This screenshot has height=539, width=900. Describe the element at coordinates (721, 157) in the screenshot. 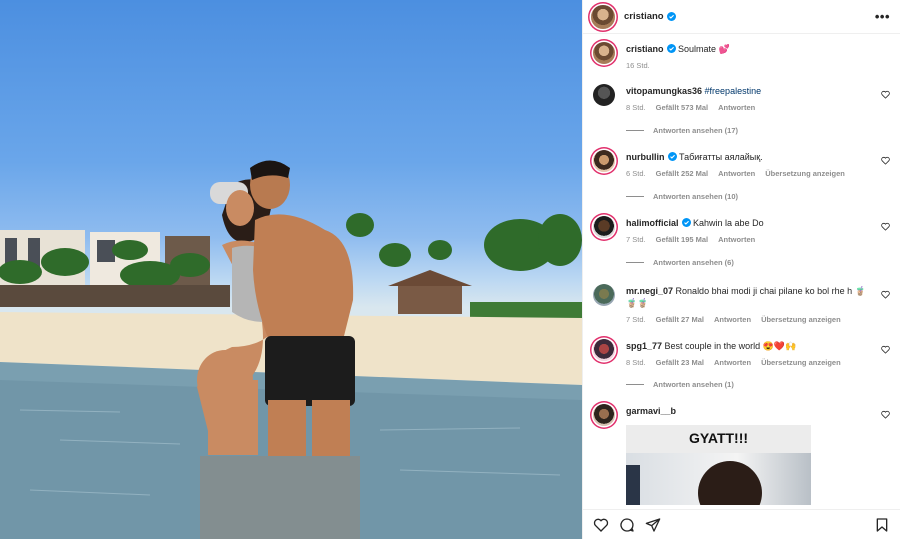

I see `comment-text: Табиғатты аялайық.` at that location.